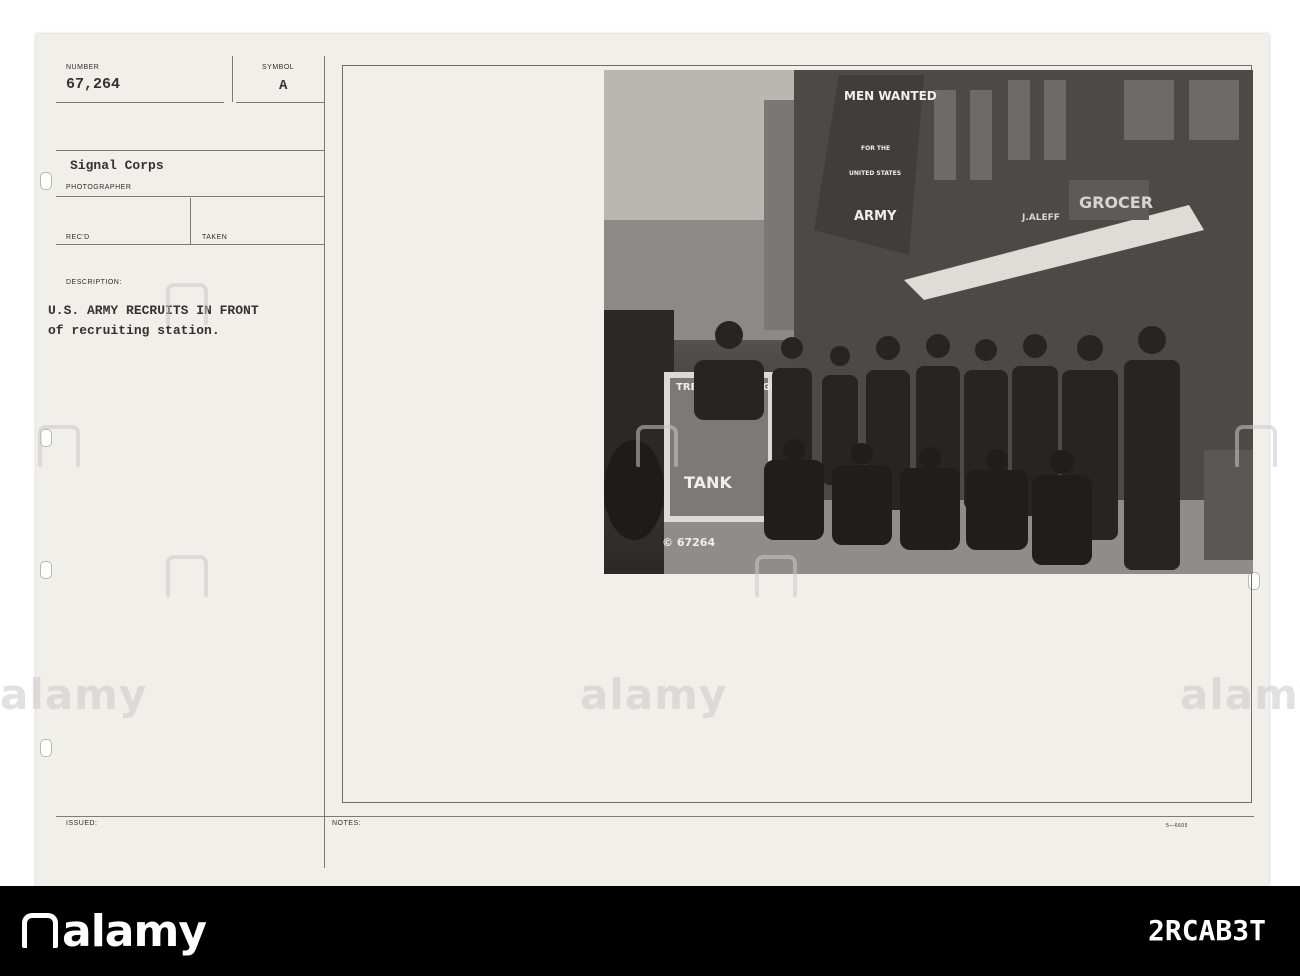 This screenshot has height=976, width=1300. I want to click on footer-logo-text: alamy, so click(134, 931).